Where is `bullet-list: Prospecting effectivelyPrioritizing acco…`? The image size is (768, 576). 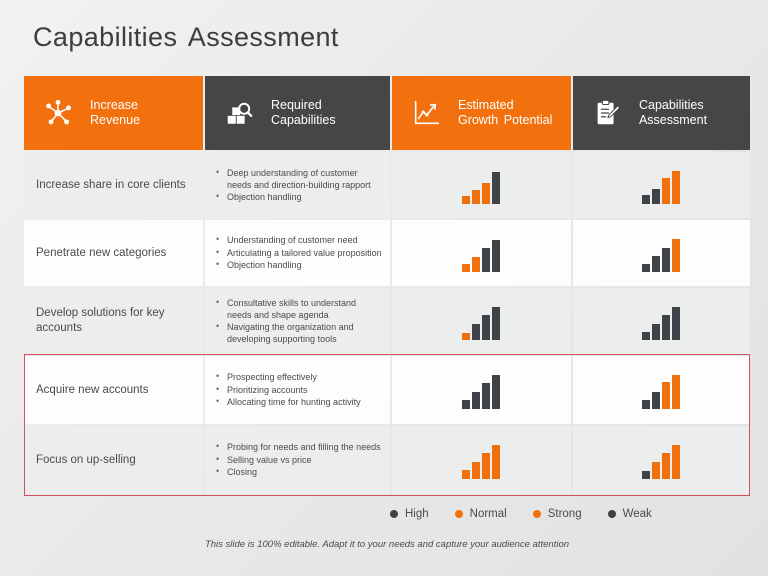
bullet-list: Prospecting effectivelyPrioritizing acco… is located at coordinates (287, 389).